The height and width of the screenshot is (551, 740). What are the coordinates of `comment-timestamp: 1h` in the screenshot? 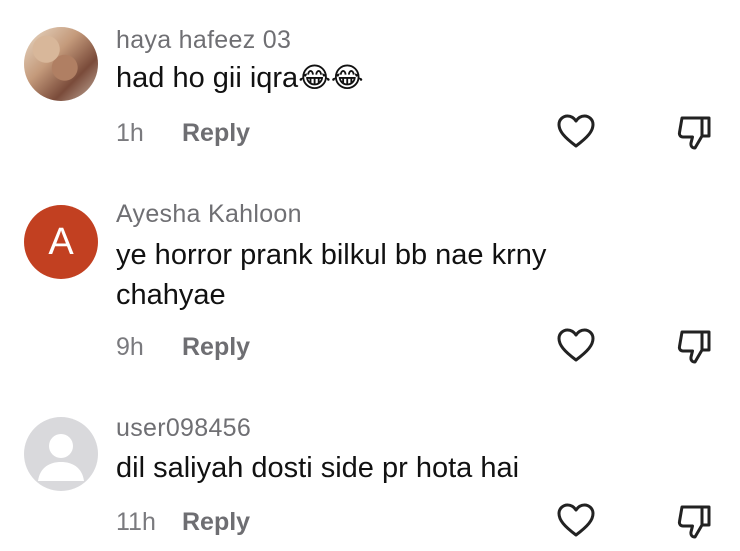 It's located at (130, 133).